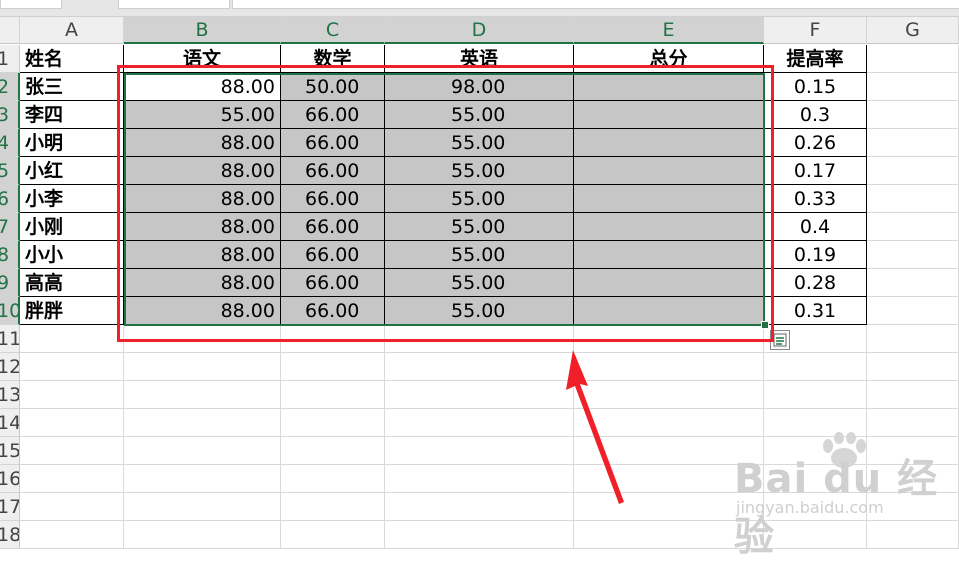 This screenshot has height=562, width=959. Describe the element at coordinates (72, 367) in the screenshot. I see `cell-a12` at that location.